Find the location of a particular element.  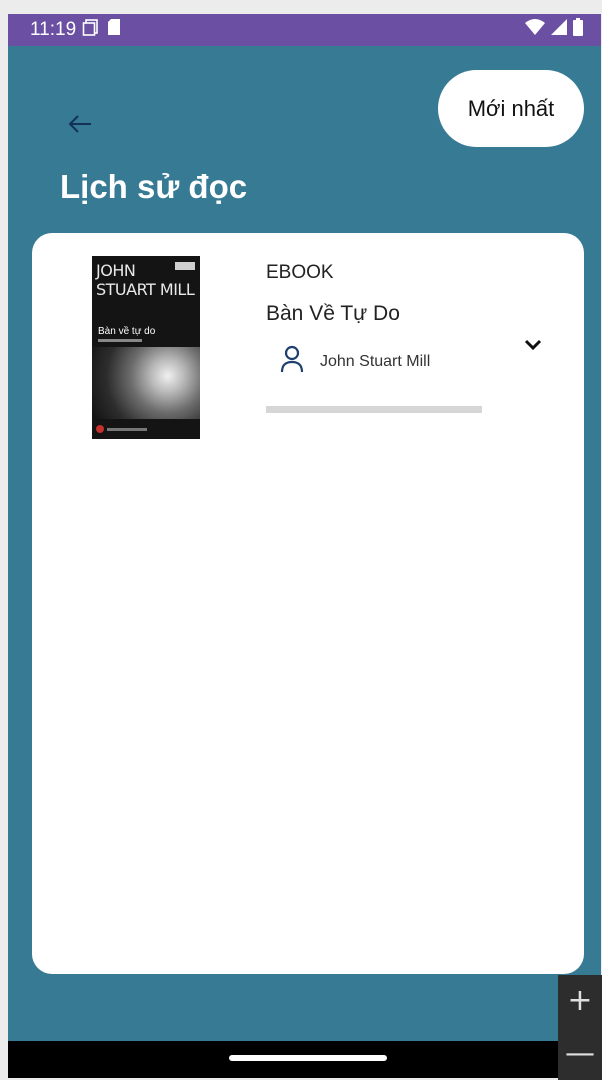

book-type: EBOOK is located at coordinates (300, 272).